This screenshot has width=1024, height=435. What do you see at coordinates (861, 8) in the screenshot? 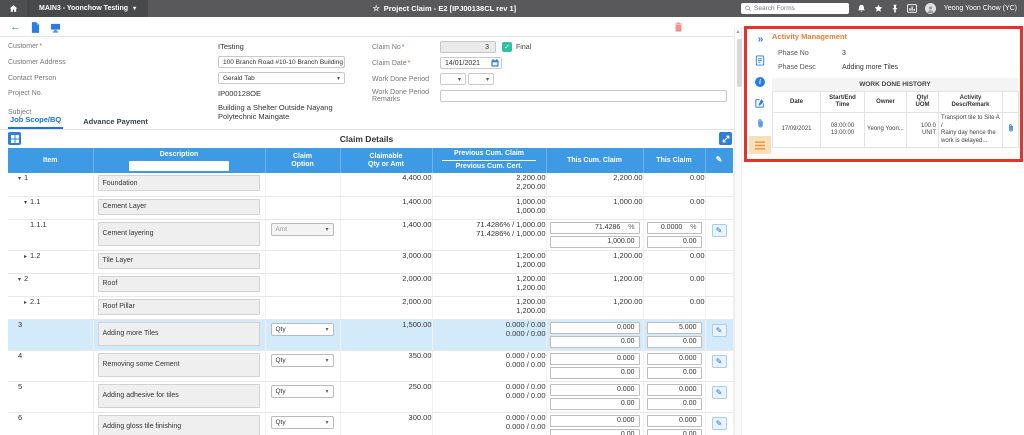
I see `notifications-button` at bounding box center [861, 8].